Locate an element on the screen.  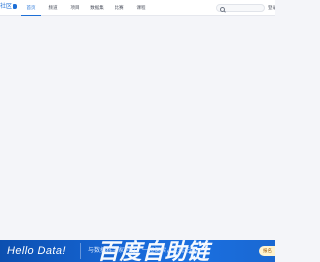
tab-home: 首页 is located at coordinates (31, 8).